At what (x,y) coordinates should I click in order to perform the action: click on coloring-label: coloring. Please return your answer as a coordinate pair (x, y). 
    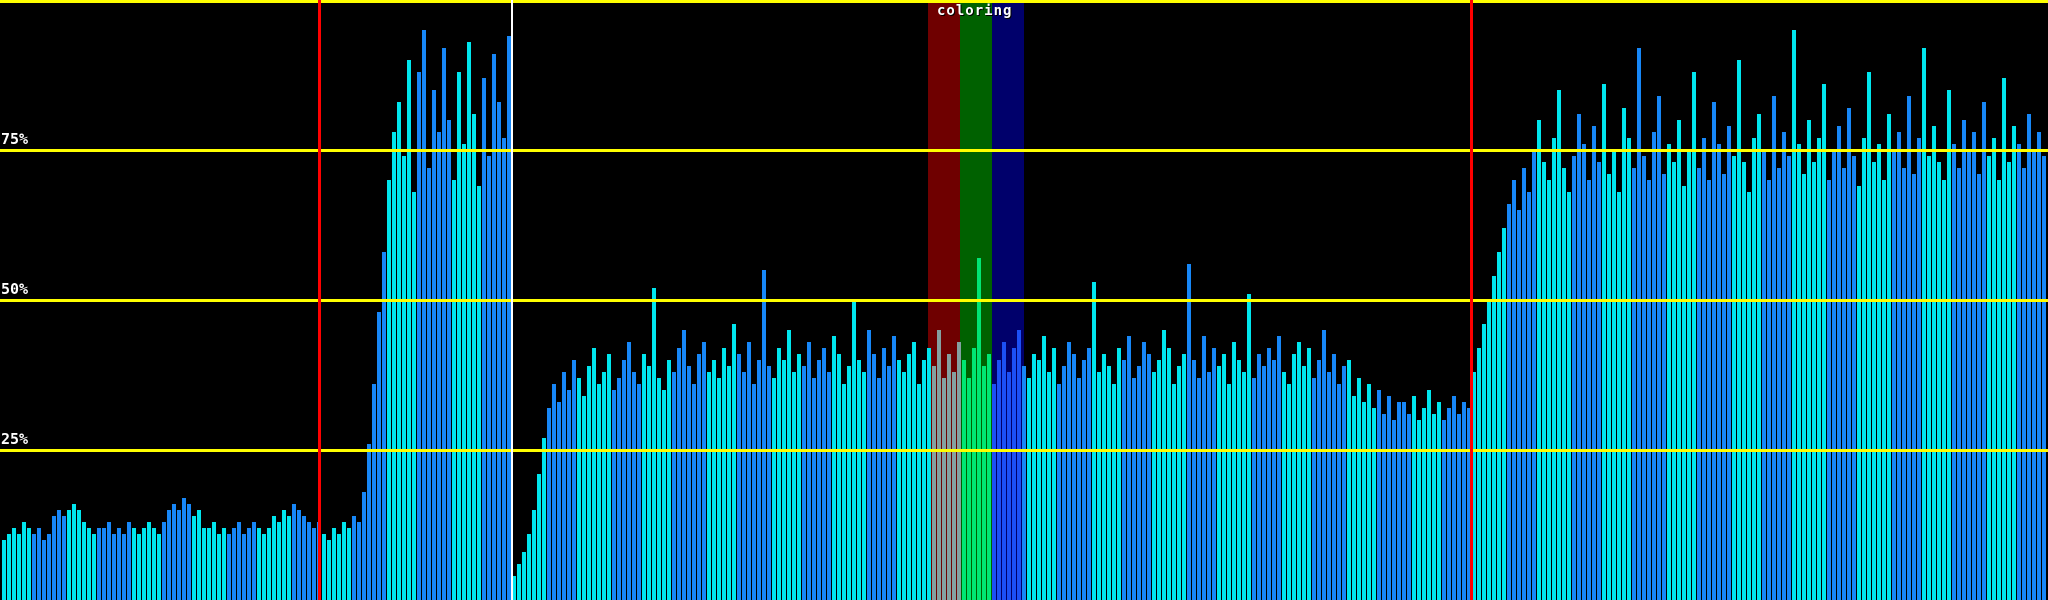
    Looking at the image, I should click on (975, 11).